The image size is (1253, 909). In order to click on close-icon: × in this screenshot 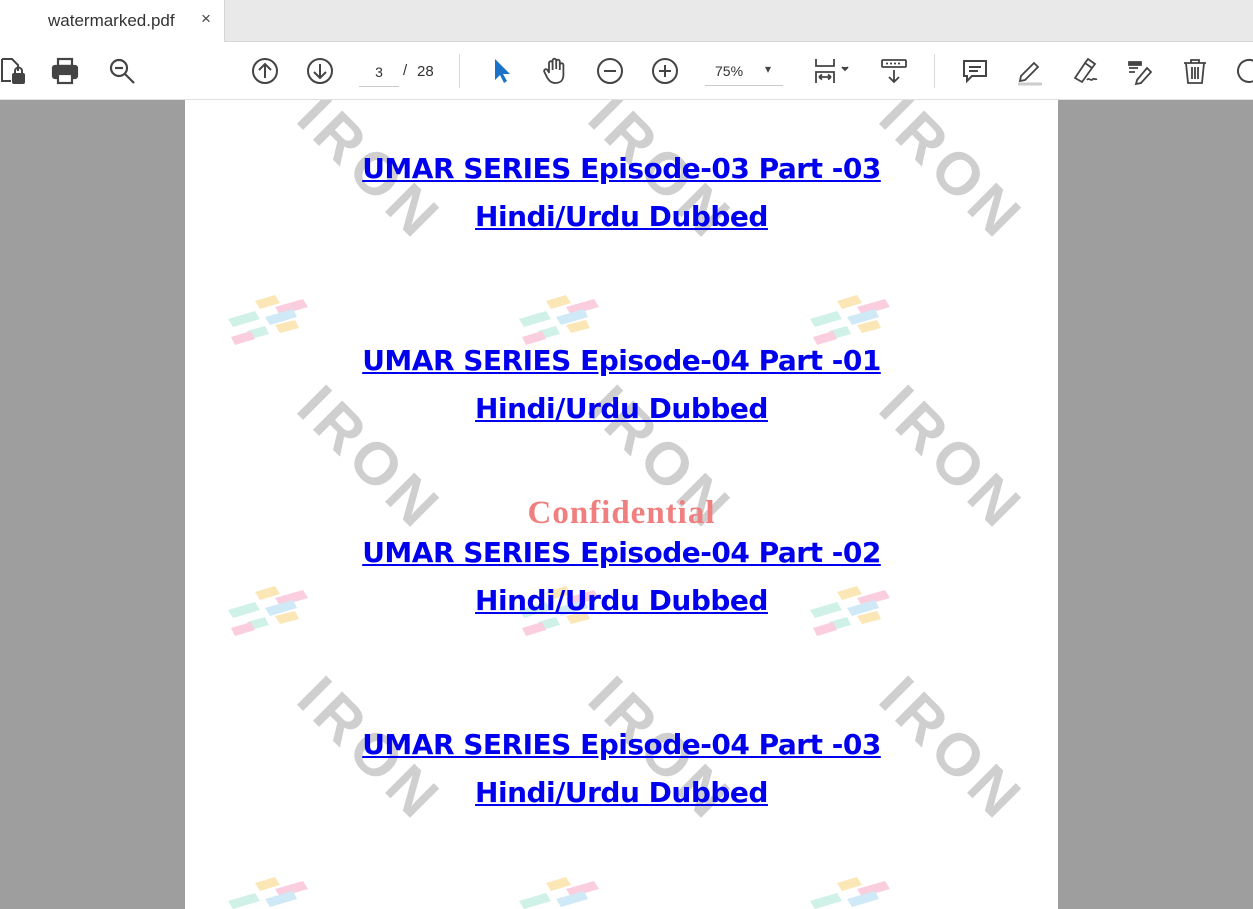, I will do `click(206, 19)`.